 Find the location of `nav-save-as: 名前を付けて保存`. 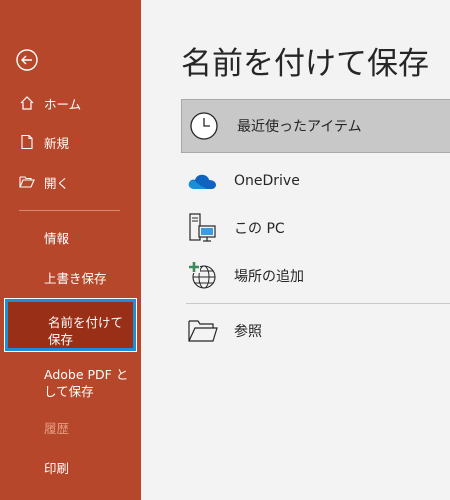

nav-save-as: 名前を付けて保存 is located at coordinates (70, 325).